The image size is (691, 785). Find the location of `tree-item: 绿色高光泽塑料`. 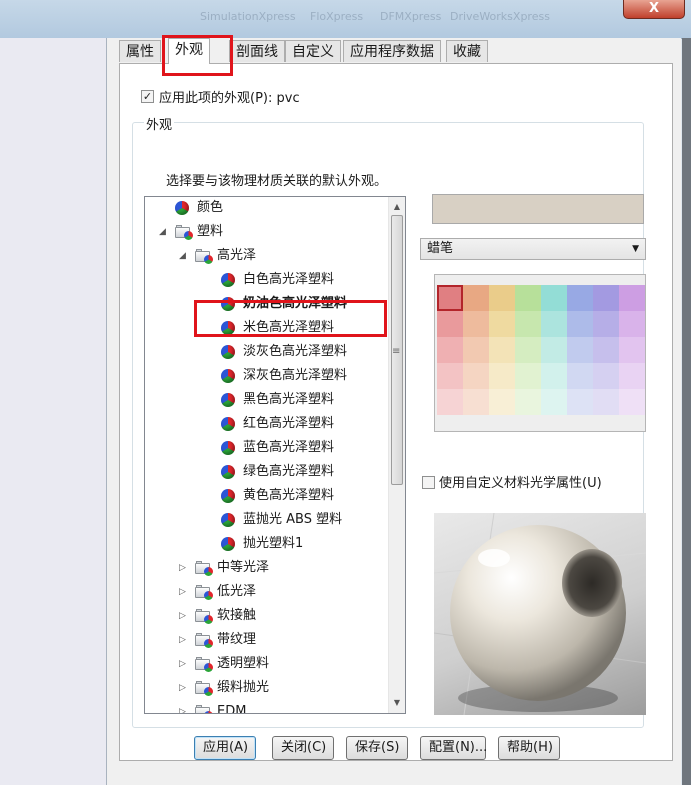

tree-item: 绿色高光泽塑料 is located at coordinates (277, 472).